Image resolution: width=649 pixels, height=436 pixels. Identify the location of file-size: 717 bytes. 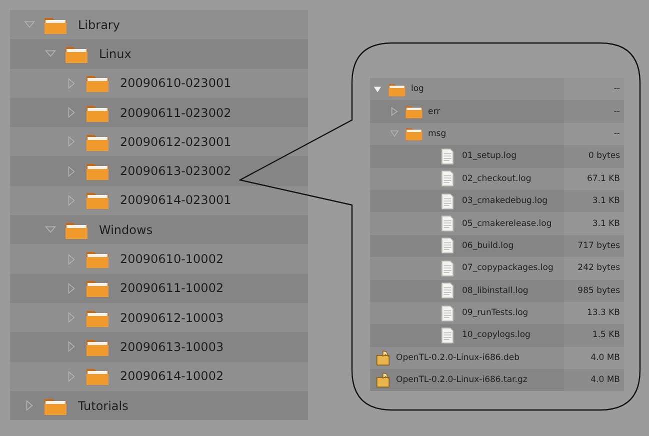
(599, 245).